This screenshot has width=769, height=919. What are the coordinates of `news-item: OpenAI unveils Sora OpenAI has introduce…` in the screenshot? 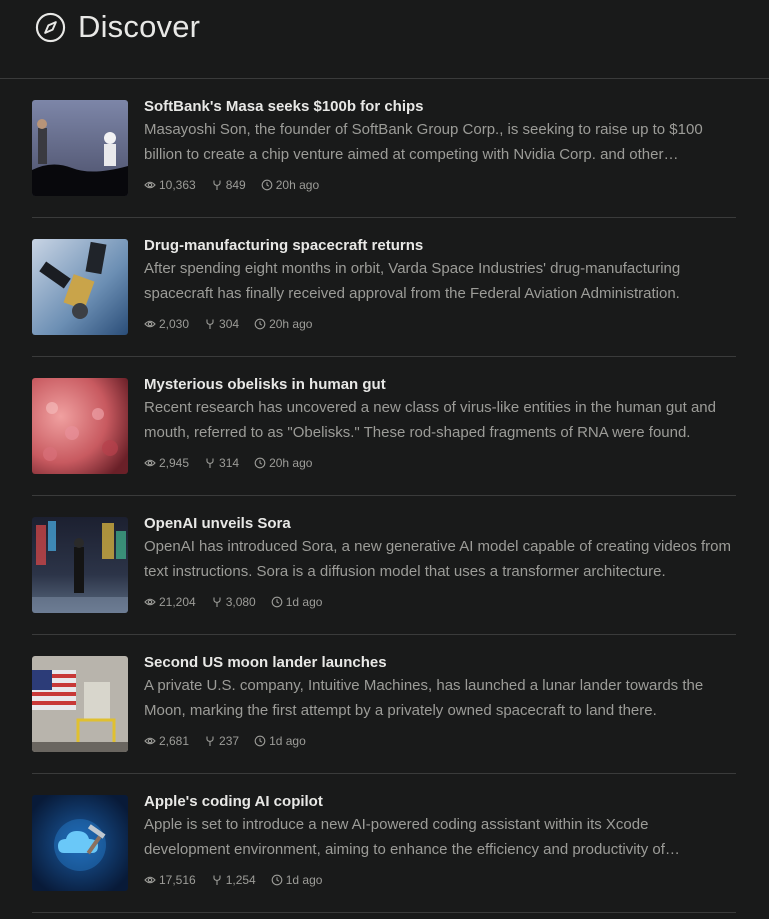 It's located at (384, 565).